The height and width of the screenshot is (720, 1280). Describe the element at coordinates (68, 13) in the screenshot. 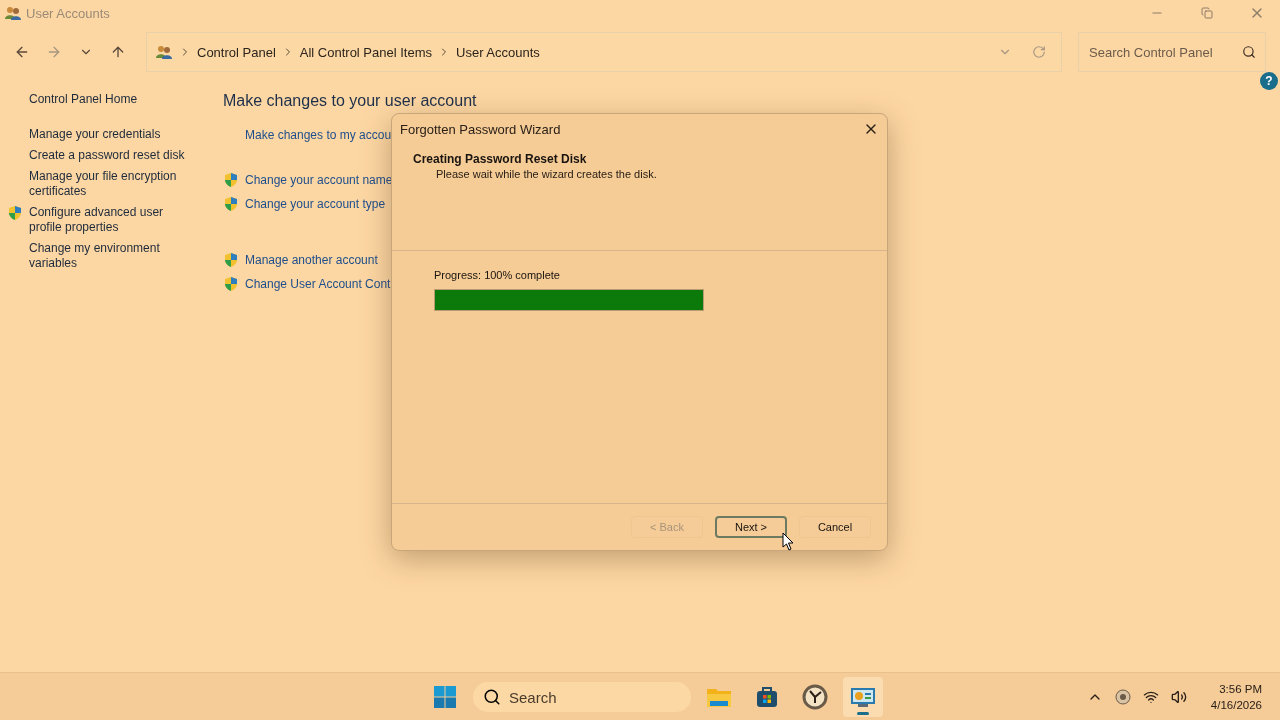

I see `window-title: User Accounts` at that location.